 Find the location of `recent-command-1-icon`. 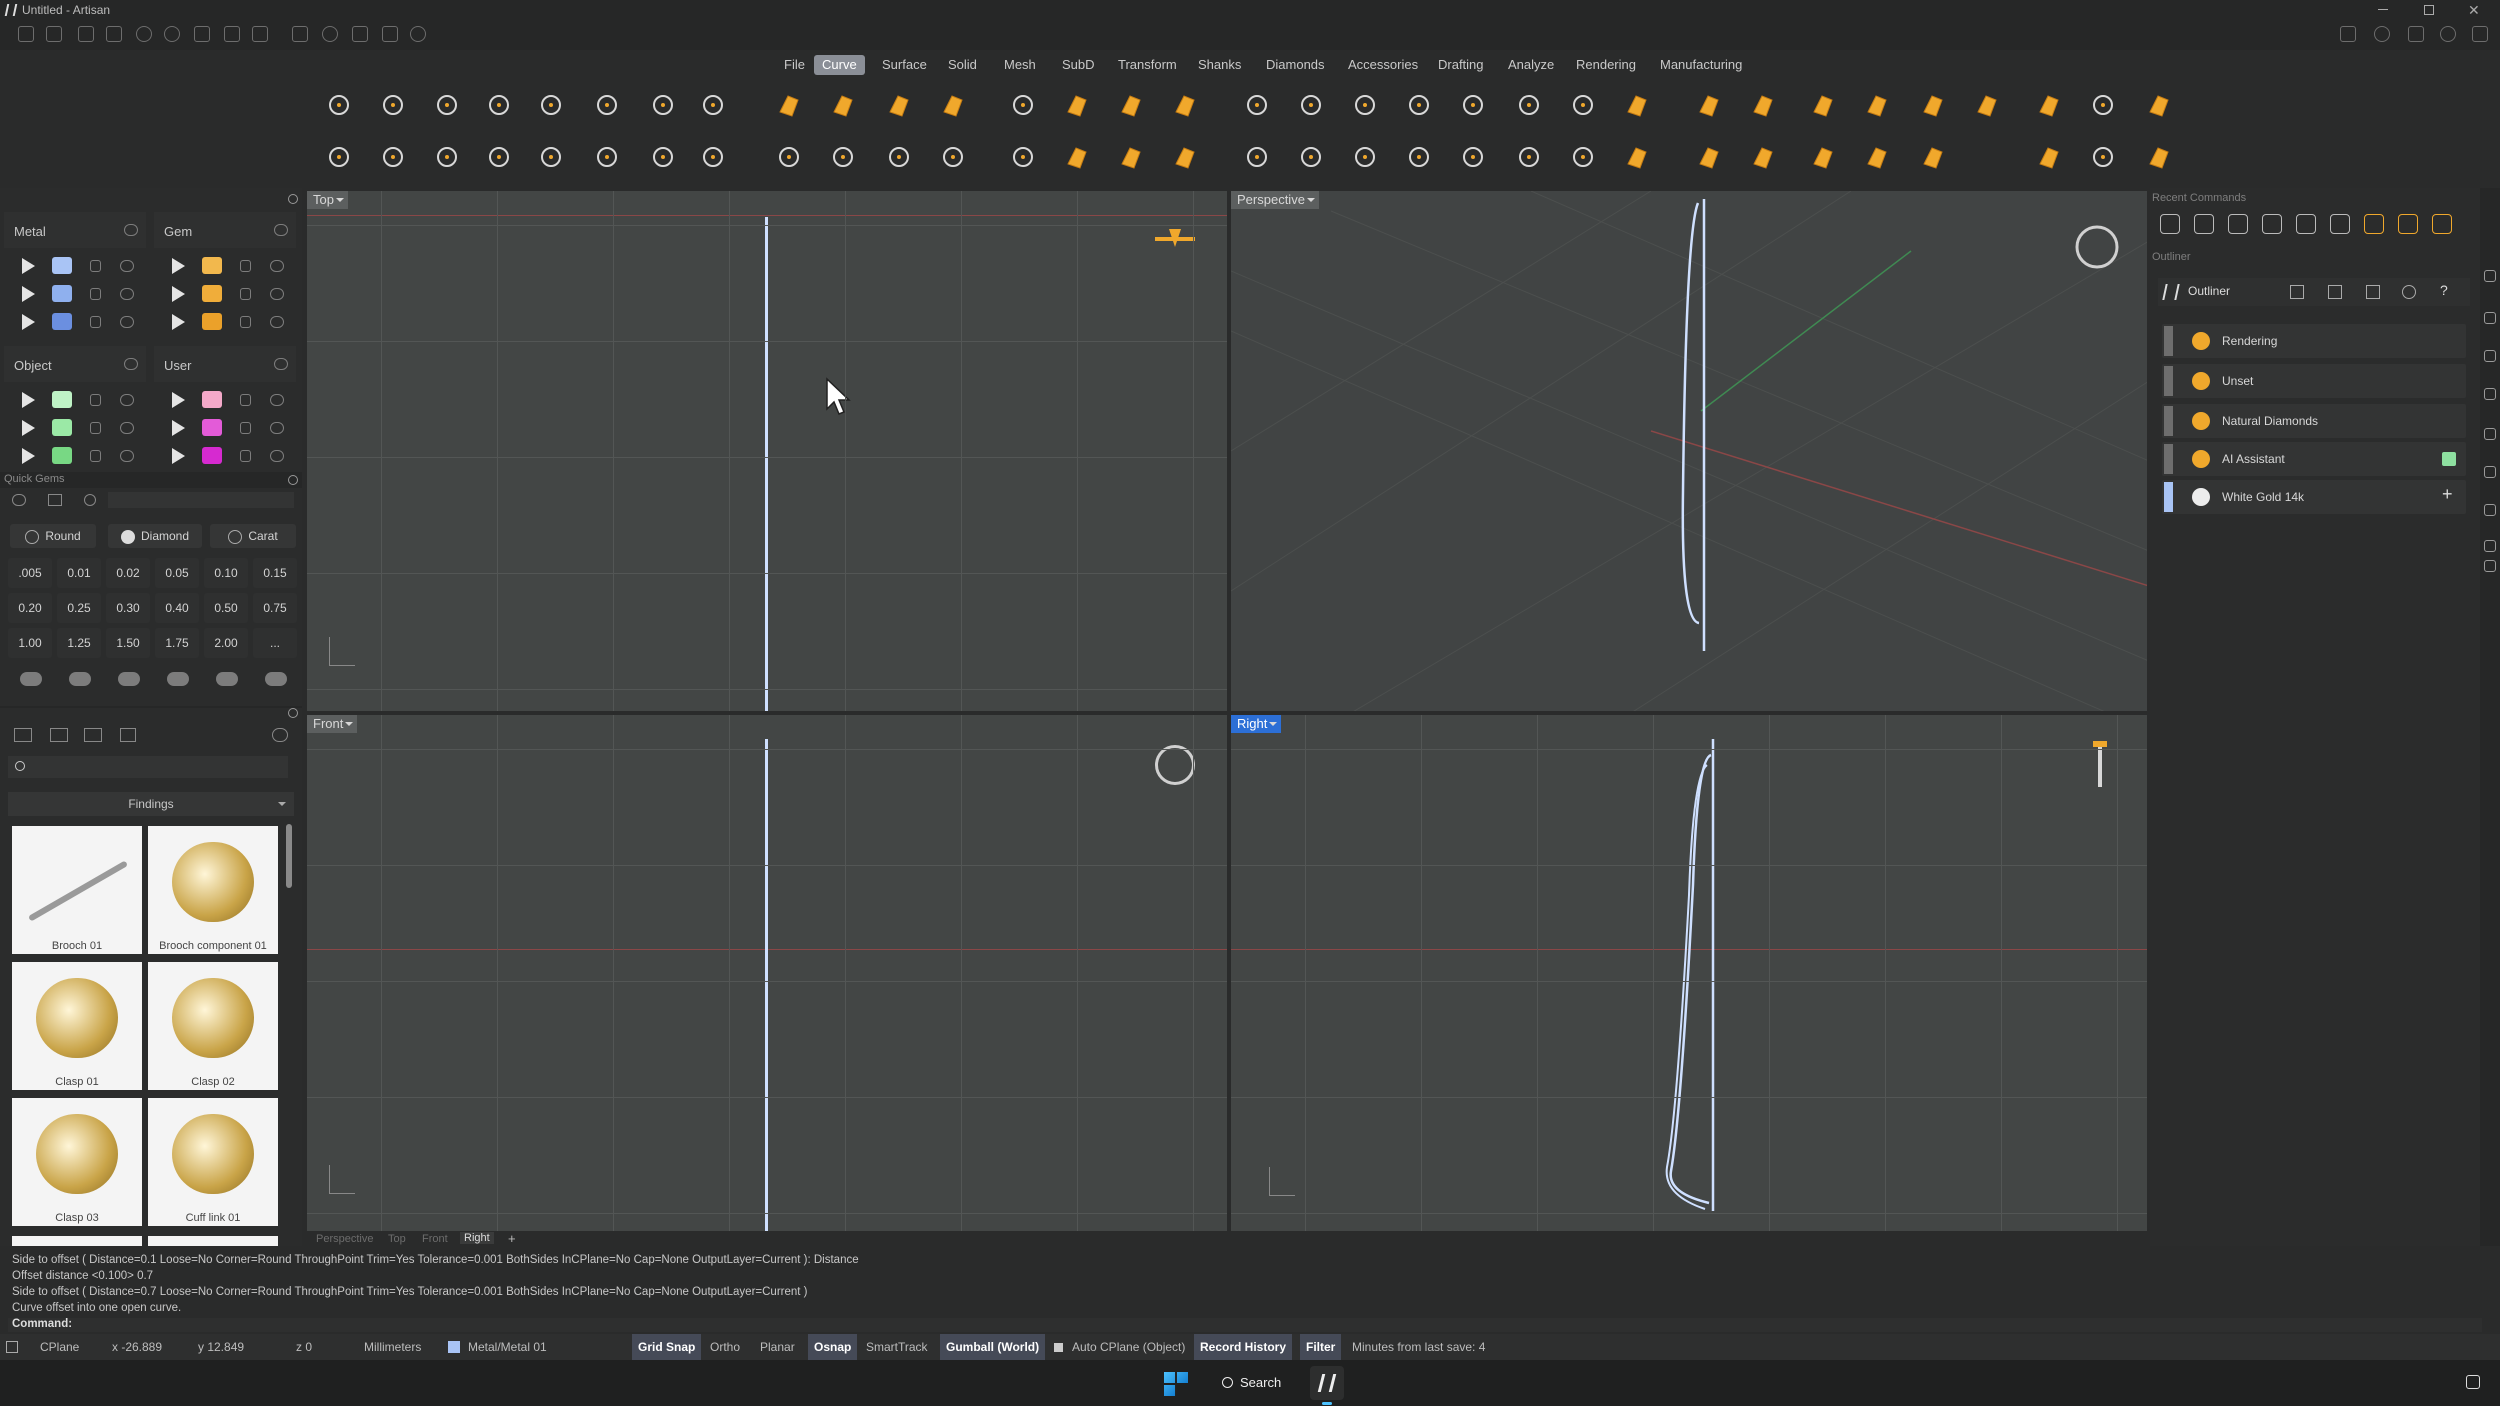

recent-command-1-icon is located at coordinates (2170, 224).